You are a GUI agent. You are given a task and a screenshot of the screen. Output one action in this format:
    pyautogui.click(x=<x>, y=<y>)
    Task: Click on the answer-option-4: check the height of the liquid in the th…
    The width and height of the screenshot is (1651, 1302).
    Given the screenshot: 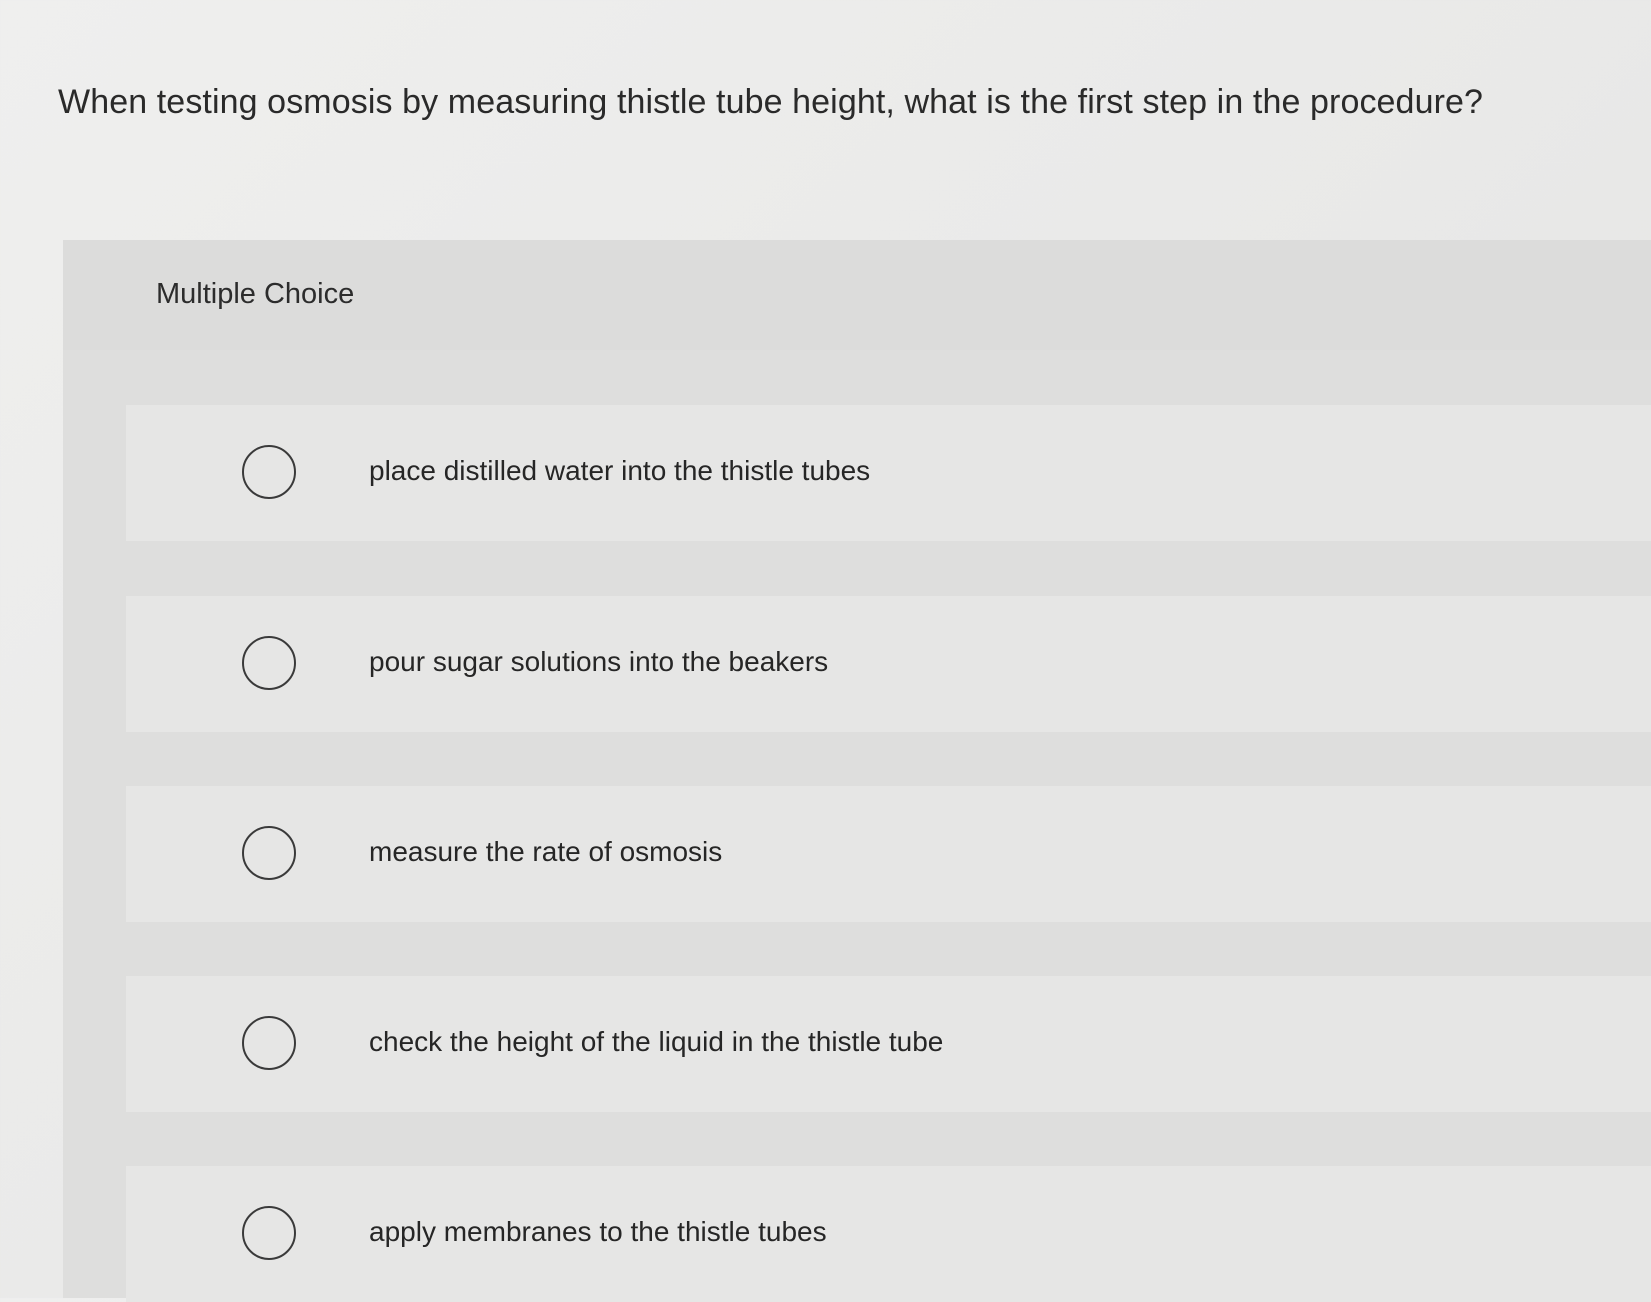 What is the action you would take?
    pyautogui.click(x=888, y=1044)
    